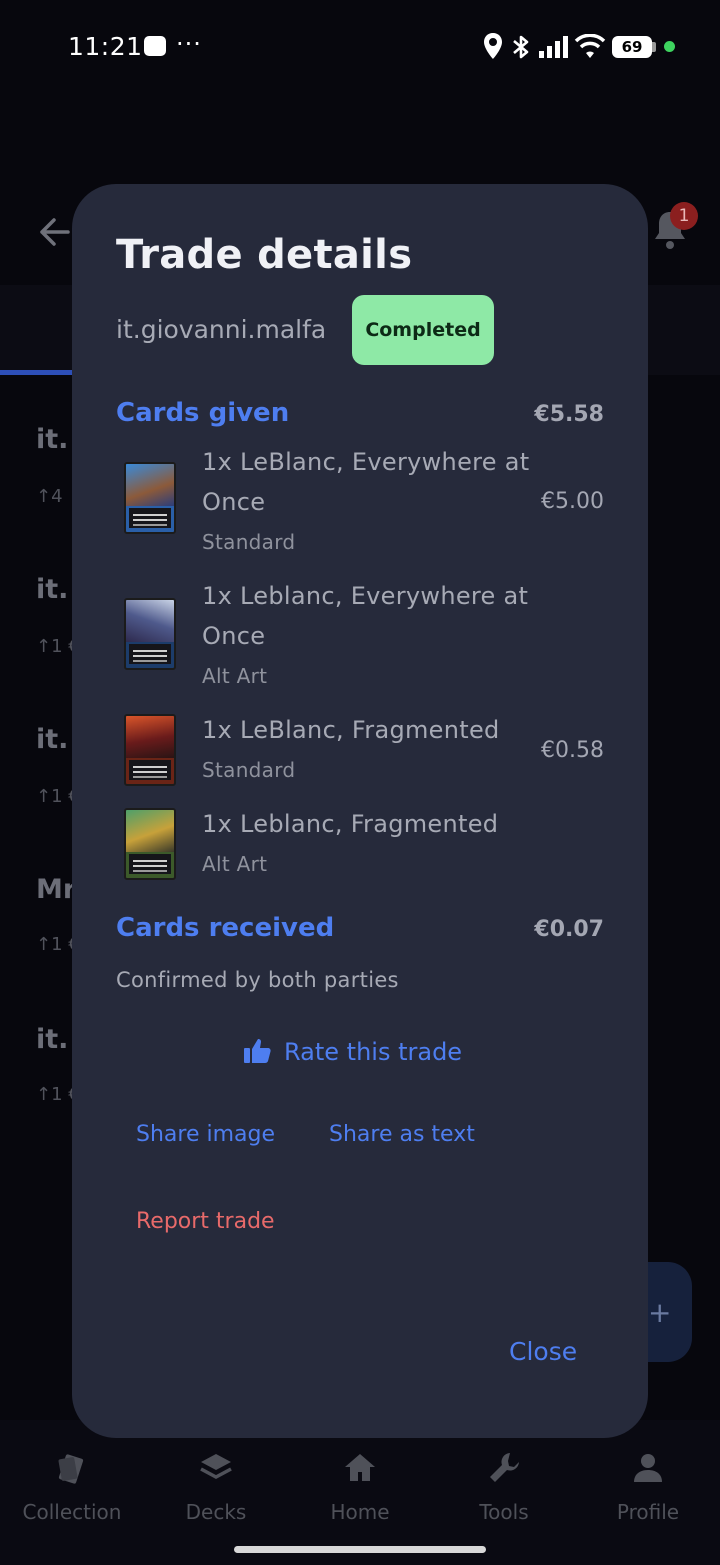  I want to click on card-price: €0.58, so click(572, 750).